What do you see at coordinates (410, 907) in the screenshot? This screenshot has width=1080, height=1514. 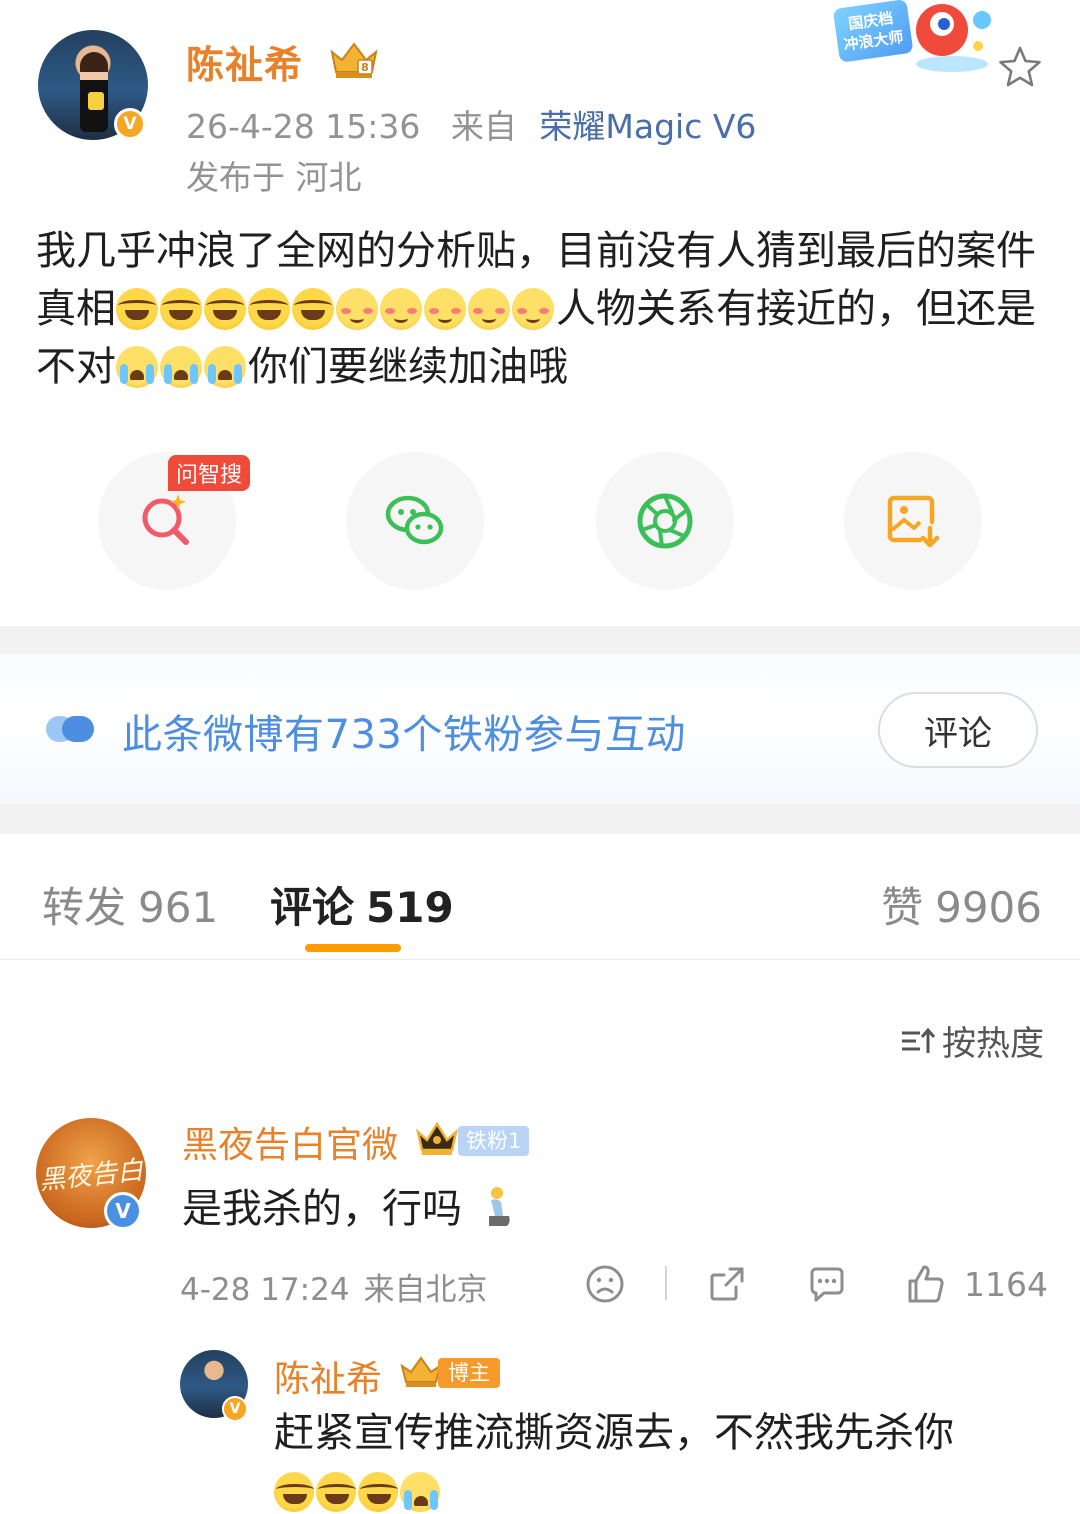 I see `tab-comments-count: 519` at bounding box center [410, 907].